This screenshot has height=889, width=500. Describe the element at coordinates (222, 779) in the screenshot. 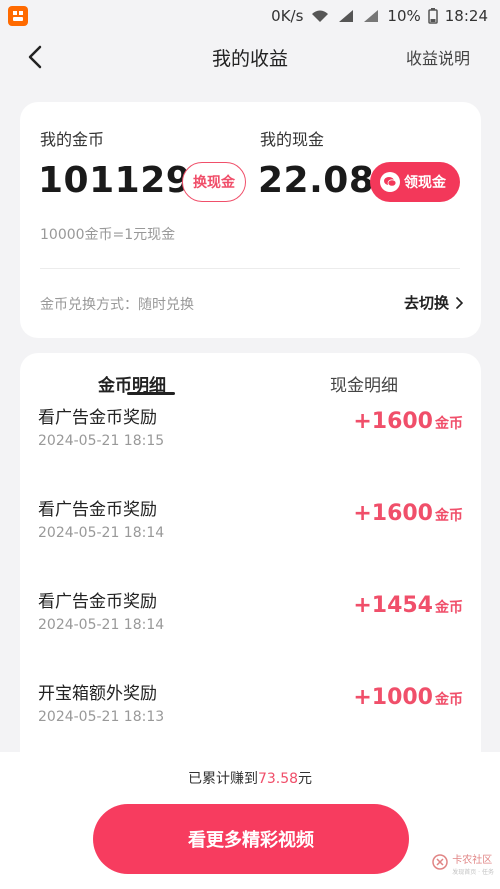

I see `earned-prefix: 已累计赚到` at that location.